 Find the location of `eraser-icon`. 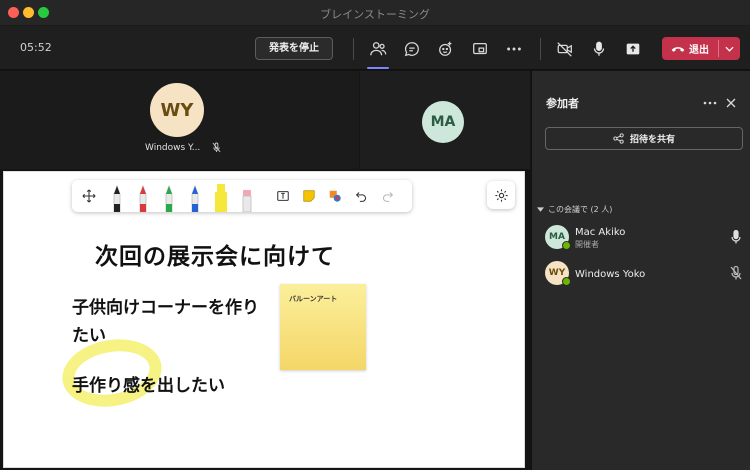

eraser-icon is located at coordinates (247, 196).